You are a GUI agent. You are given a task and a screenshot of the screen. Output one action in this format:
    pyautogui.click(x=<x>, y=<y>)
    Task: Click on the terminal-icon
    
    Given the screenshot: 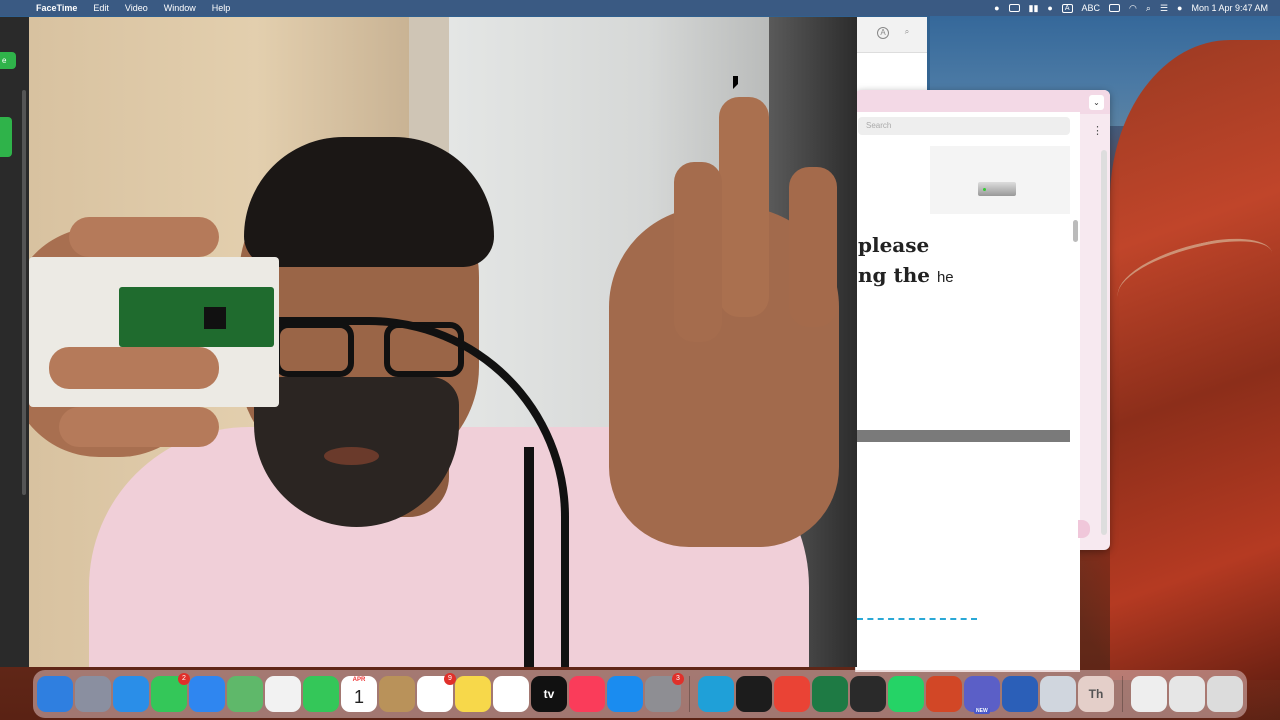 What is the action you would take?
    pyautogui.click(x=754, y=694)
    